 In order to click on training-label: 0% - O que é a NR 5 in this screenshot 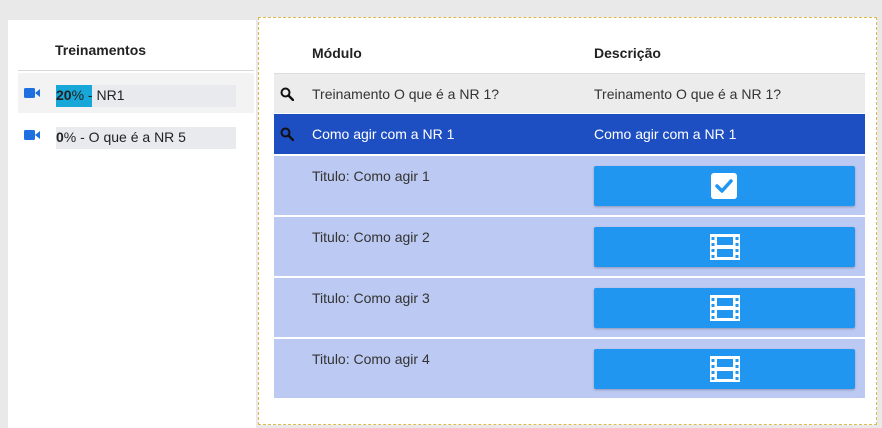, I will do `click(121, 137)`.